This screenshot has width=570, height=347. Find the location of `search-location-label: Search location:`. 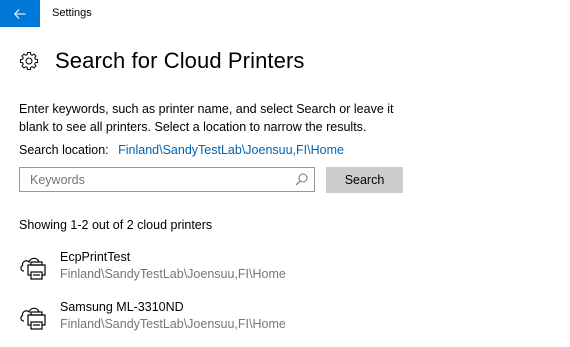

search-location-label: Search location: is located at coordinates (64, 150).